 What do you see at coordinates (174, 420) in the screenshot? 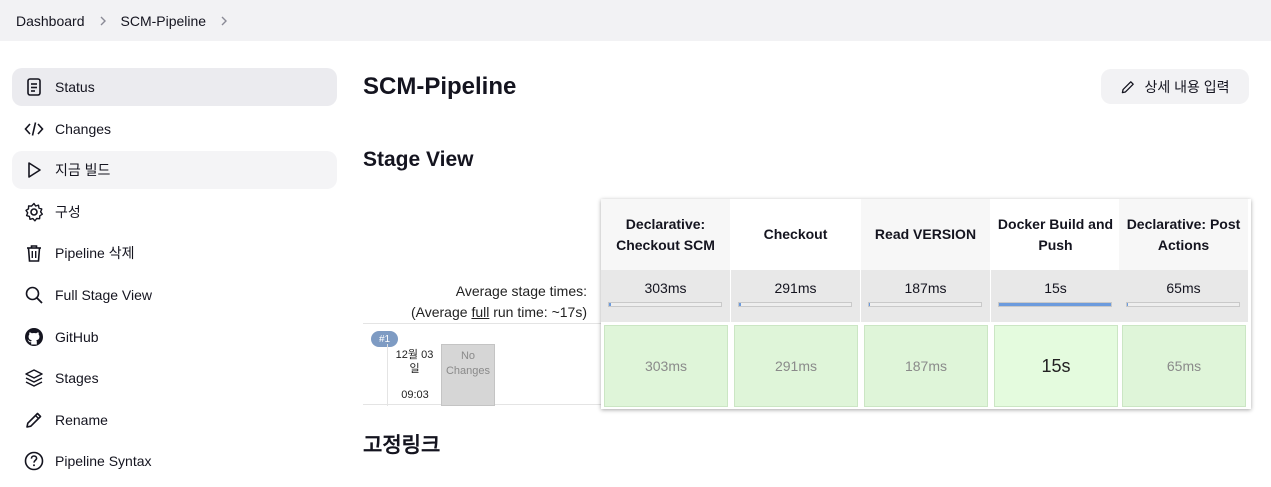
I see `sidebar-item-rename: Rename` at bounding box center [174, 420].